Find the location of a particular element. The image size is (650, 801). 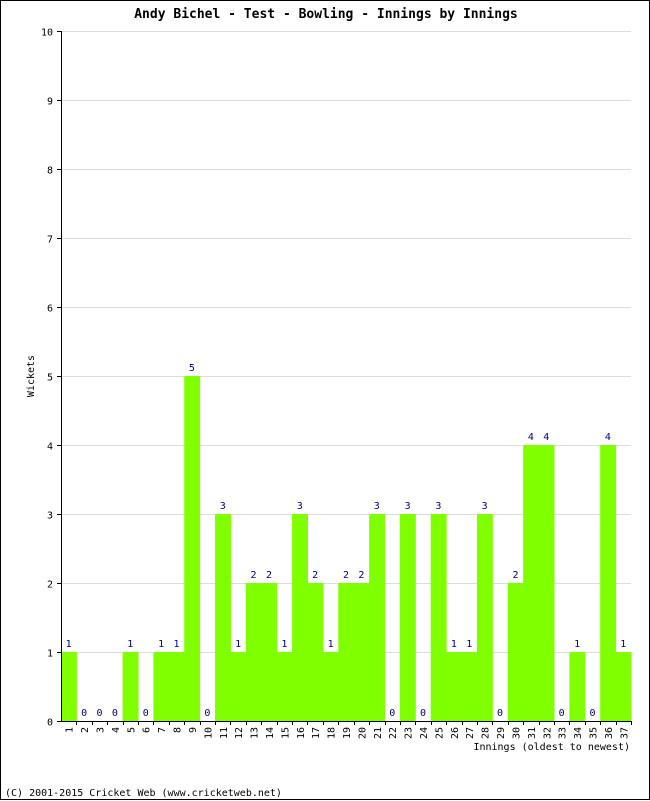

x-tick-label: 23 is located at coordinates (409, 733).